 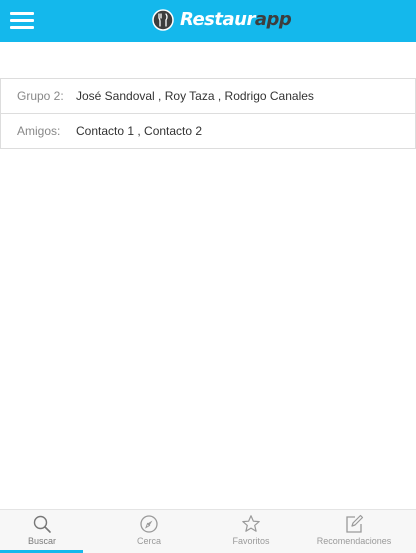 What do you see at coordinates (163, 20) in the screenshot?
I see `logo-mark-icon` at bounding box center [163, 20].